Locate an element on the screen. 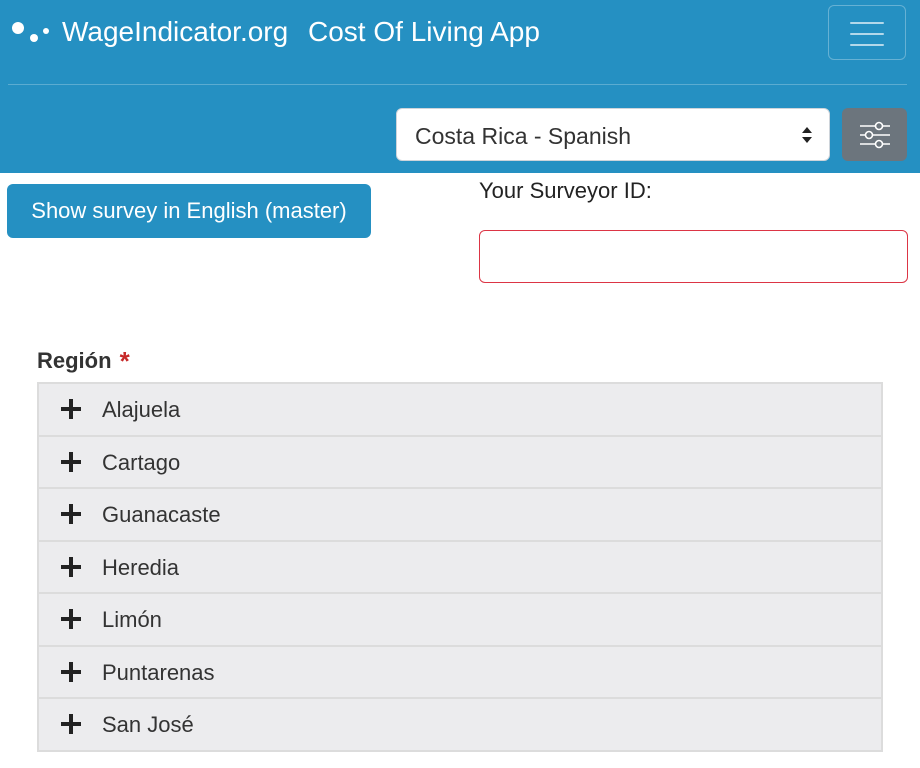 This screenshot has height=768, width=920. region-item-label: Puntarenas is located at coordinates (158, 672).